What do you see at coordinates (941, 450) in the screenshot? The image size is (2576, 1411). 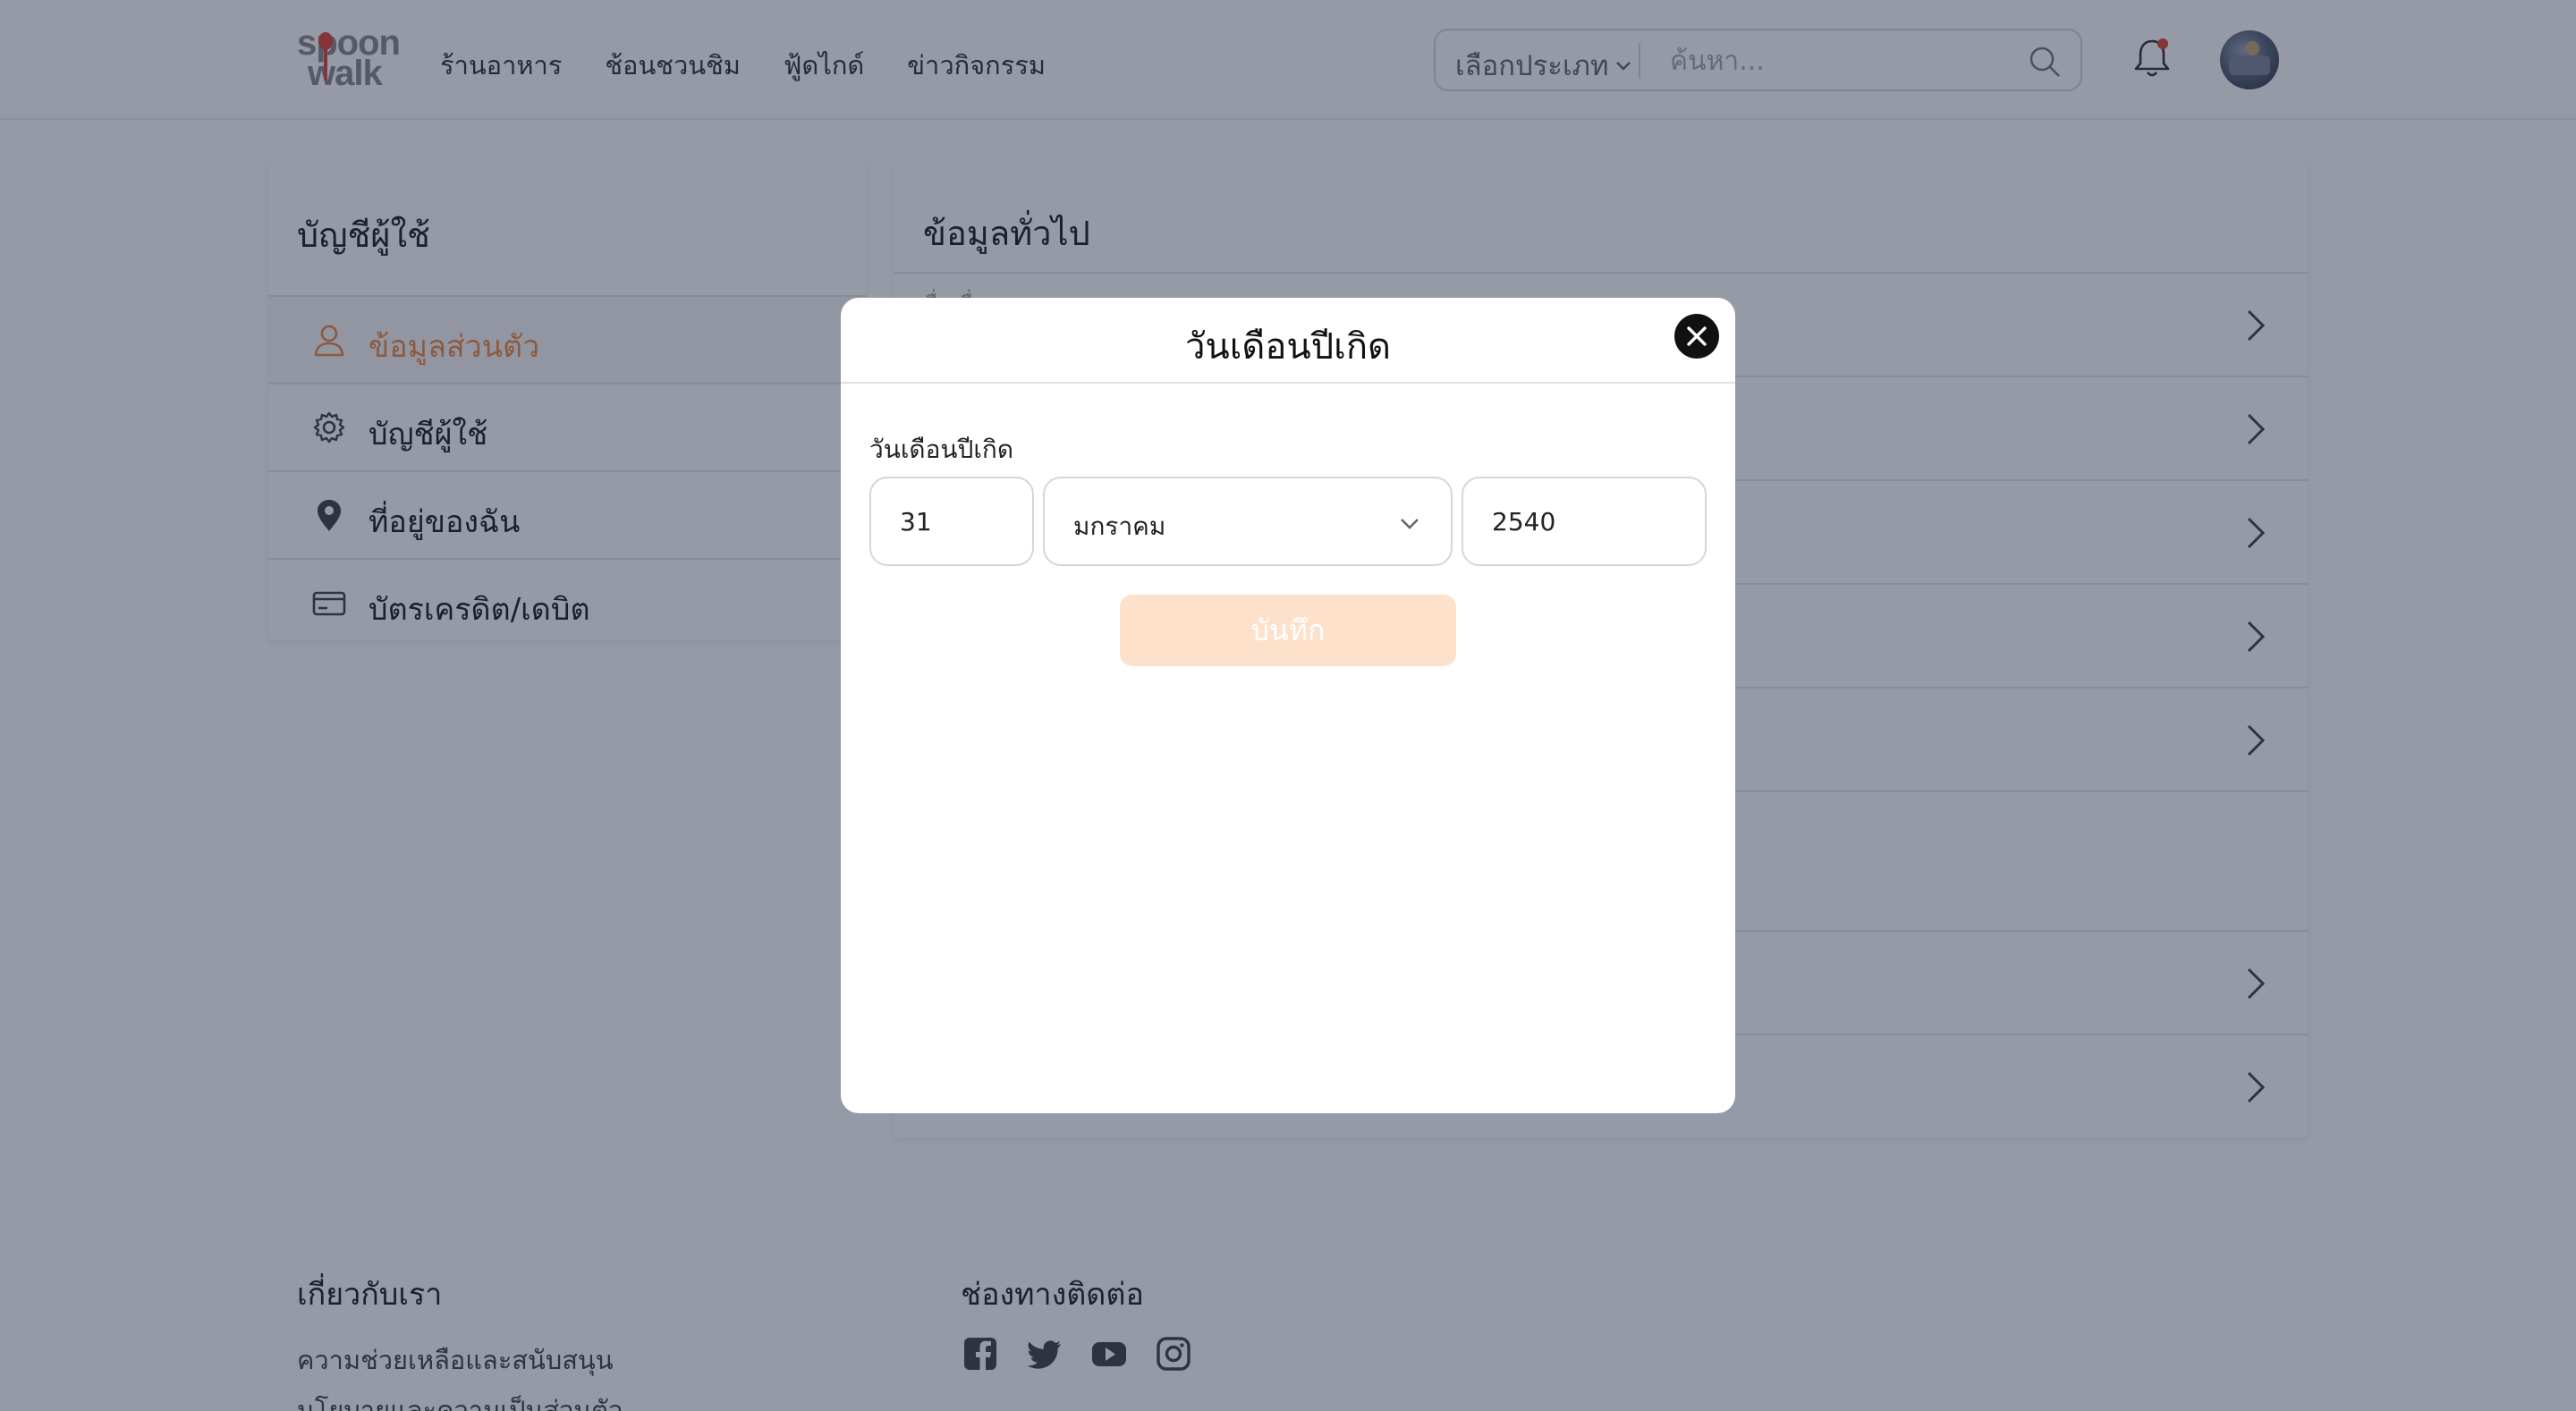 I see `birthdate-field-label: วันเดือนปีเกิด` at bounding box center [941, 450].